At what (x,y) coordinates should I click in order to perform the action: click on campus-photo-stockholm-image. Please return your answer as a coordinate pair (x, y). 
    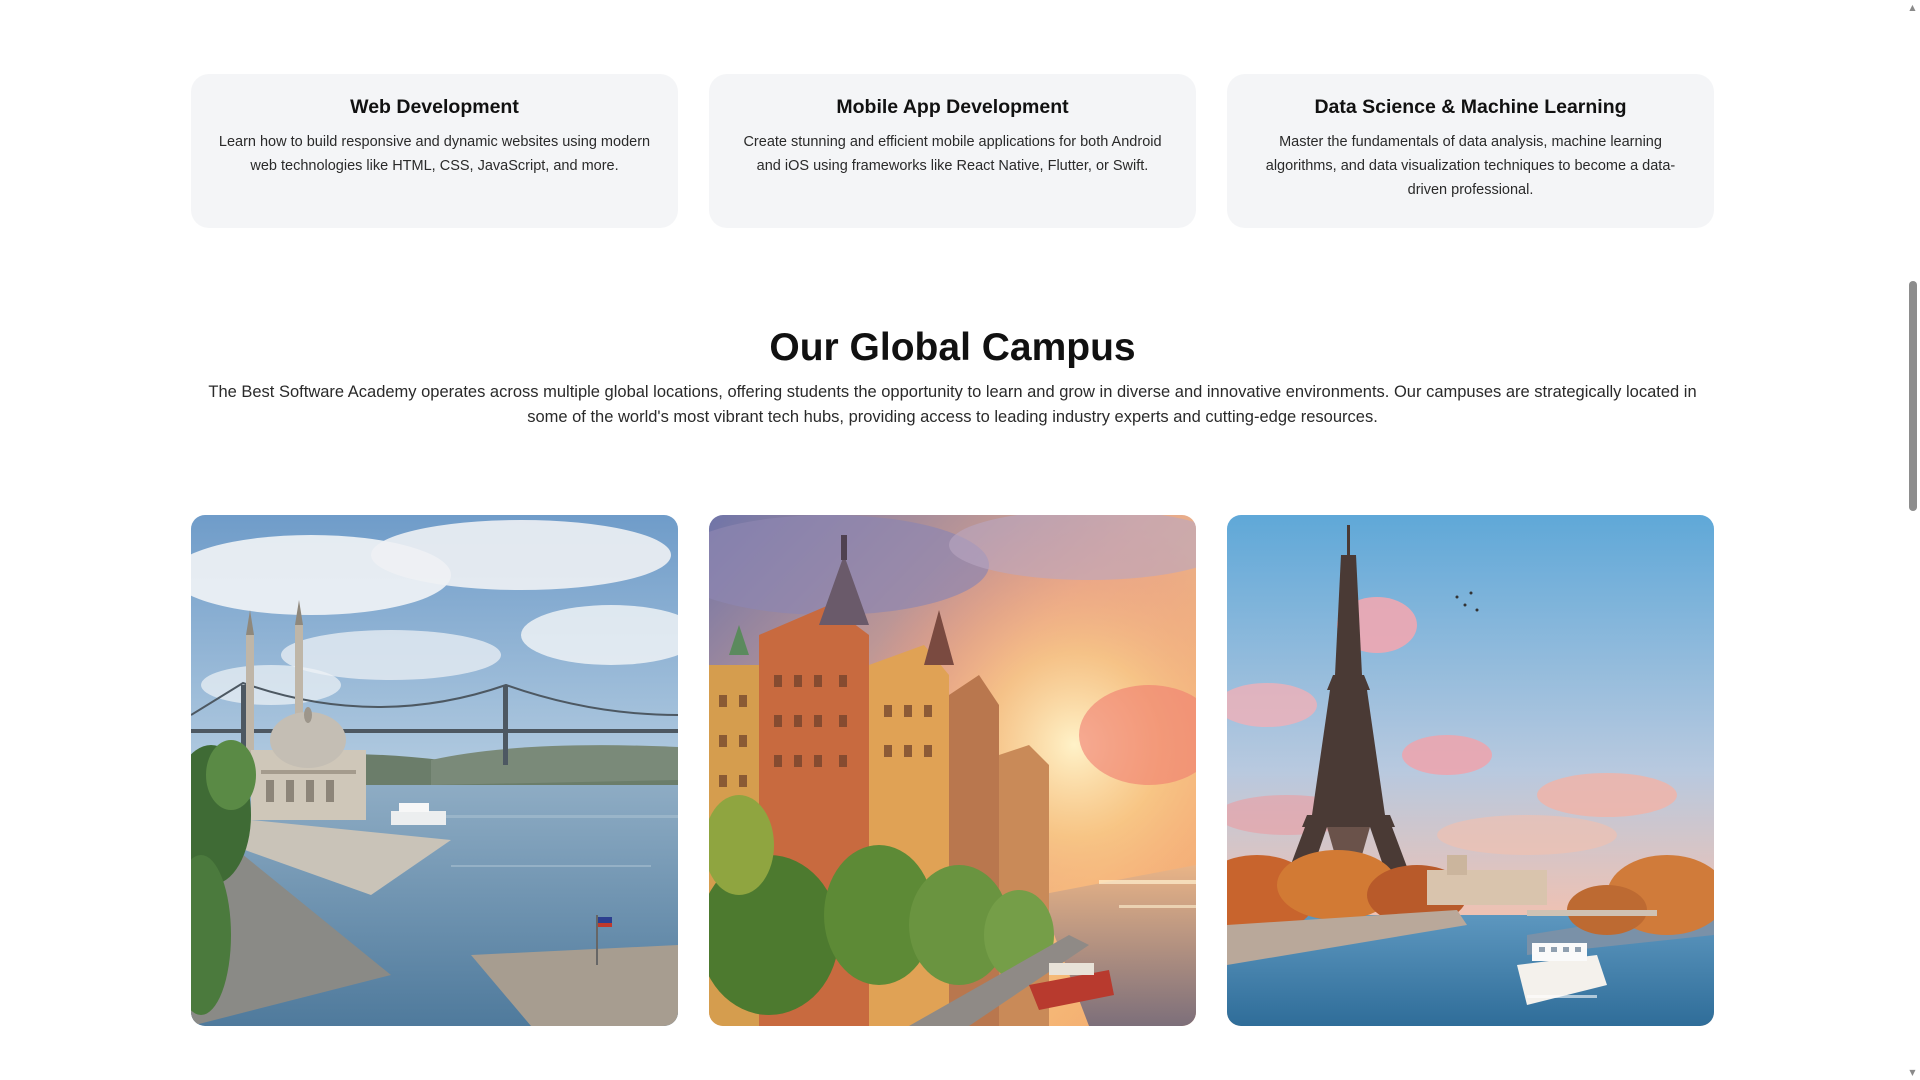
    Looking at the image, I should click on (952, 770).